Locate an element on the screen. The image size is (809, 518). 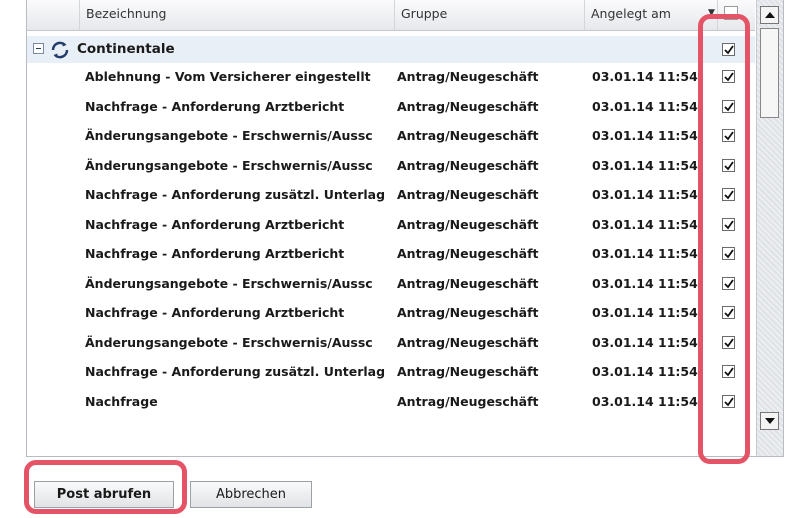
collapse-minus-icon is located at coordinates (38, 48).